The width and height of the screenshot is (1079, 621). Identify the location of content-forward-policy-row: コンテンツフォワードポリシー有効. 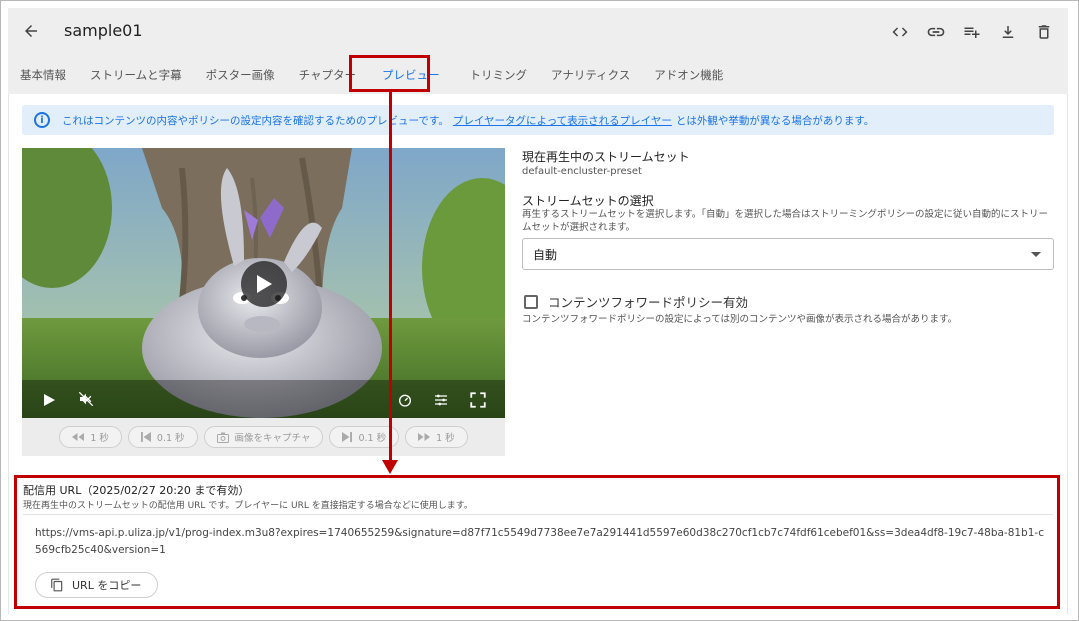
(636, 301).